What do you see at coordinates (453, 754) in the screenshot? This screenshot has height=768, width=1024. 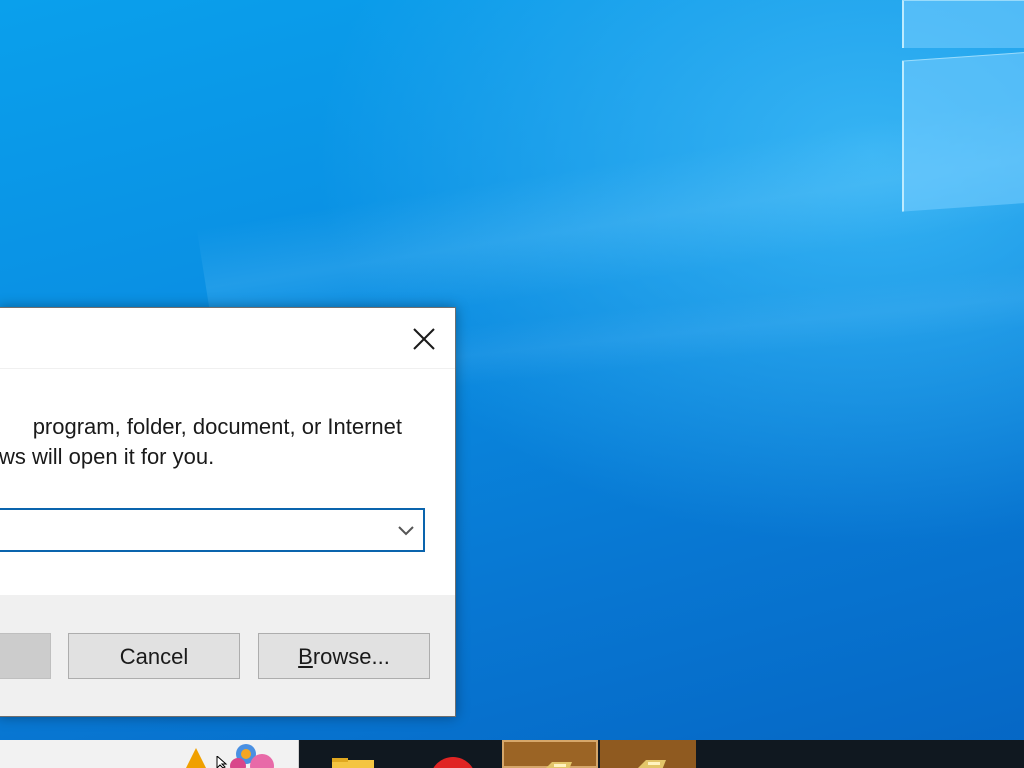 I see `taskbar-red-app` at bounding box center [453, 754].